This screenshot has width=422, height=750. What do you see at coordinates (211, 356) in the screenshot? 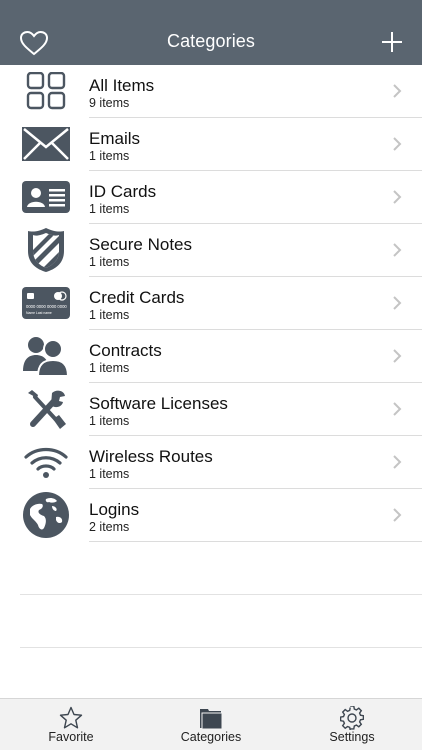
I see `category-row-contracts: Contracts 1 items` at bounding box center [211, 356].